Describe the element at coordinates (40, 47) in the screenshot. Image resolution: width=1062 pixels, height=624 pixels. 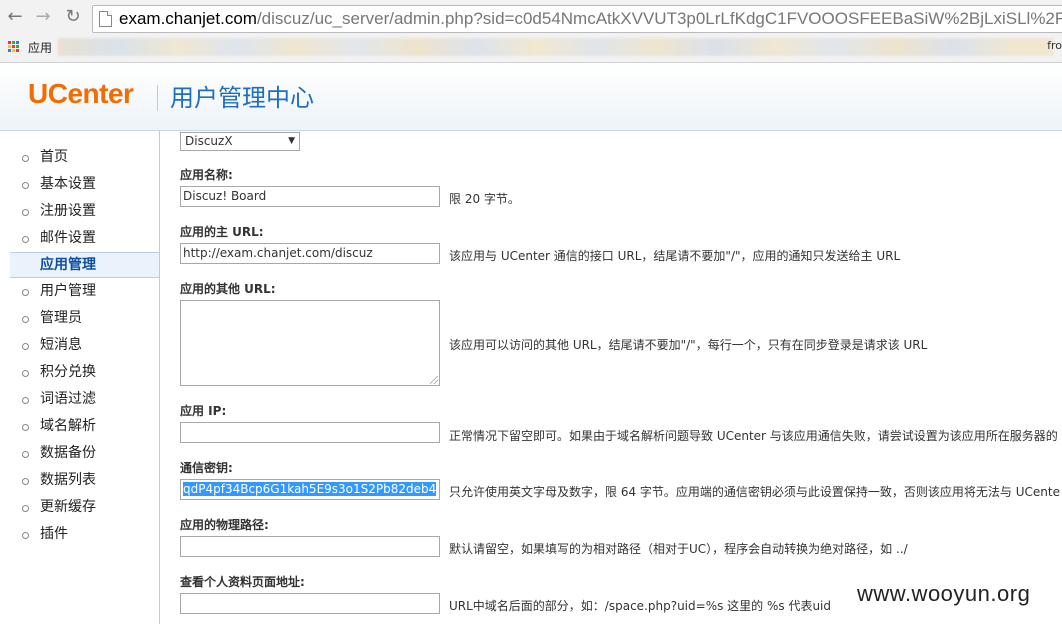
I see `apps-bookmark: 应用` at that location.